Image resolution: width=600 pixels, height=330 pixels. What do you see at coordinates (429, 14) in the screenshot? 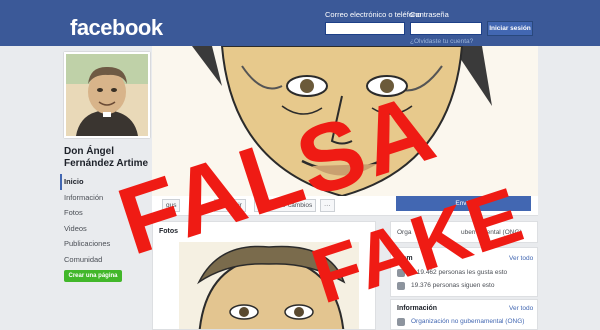
I see `password-label: Contraseña` at bounding box center [429, 14].